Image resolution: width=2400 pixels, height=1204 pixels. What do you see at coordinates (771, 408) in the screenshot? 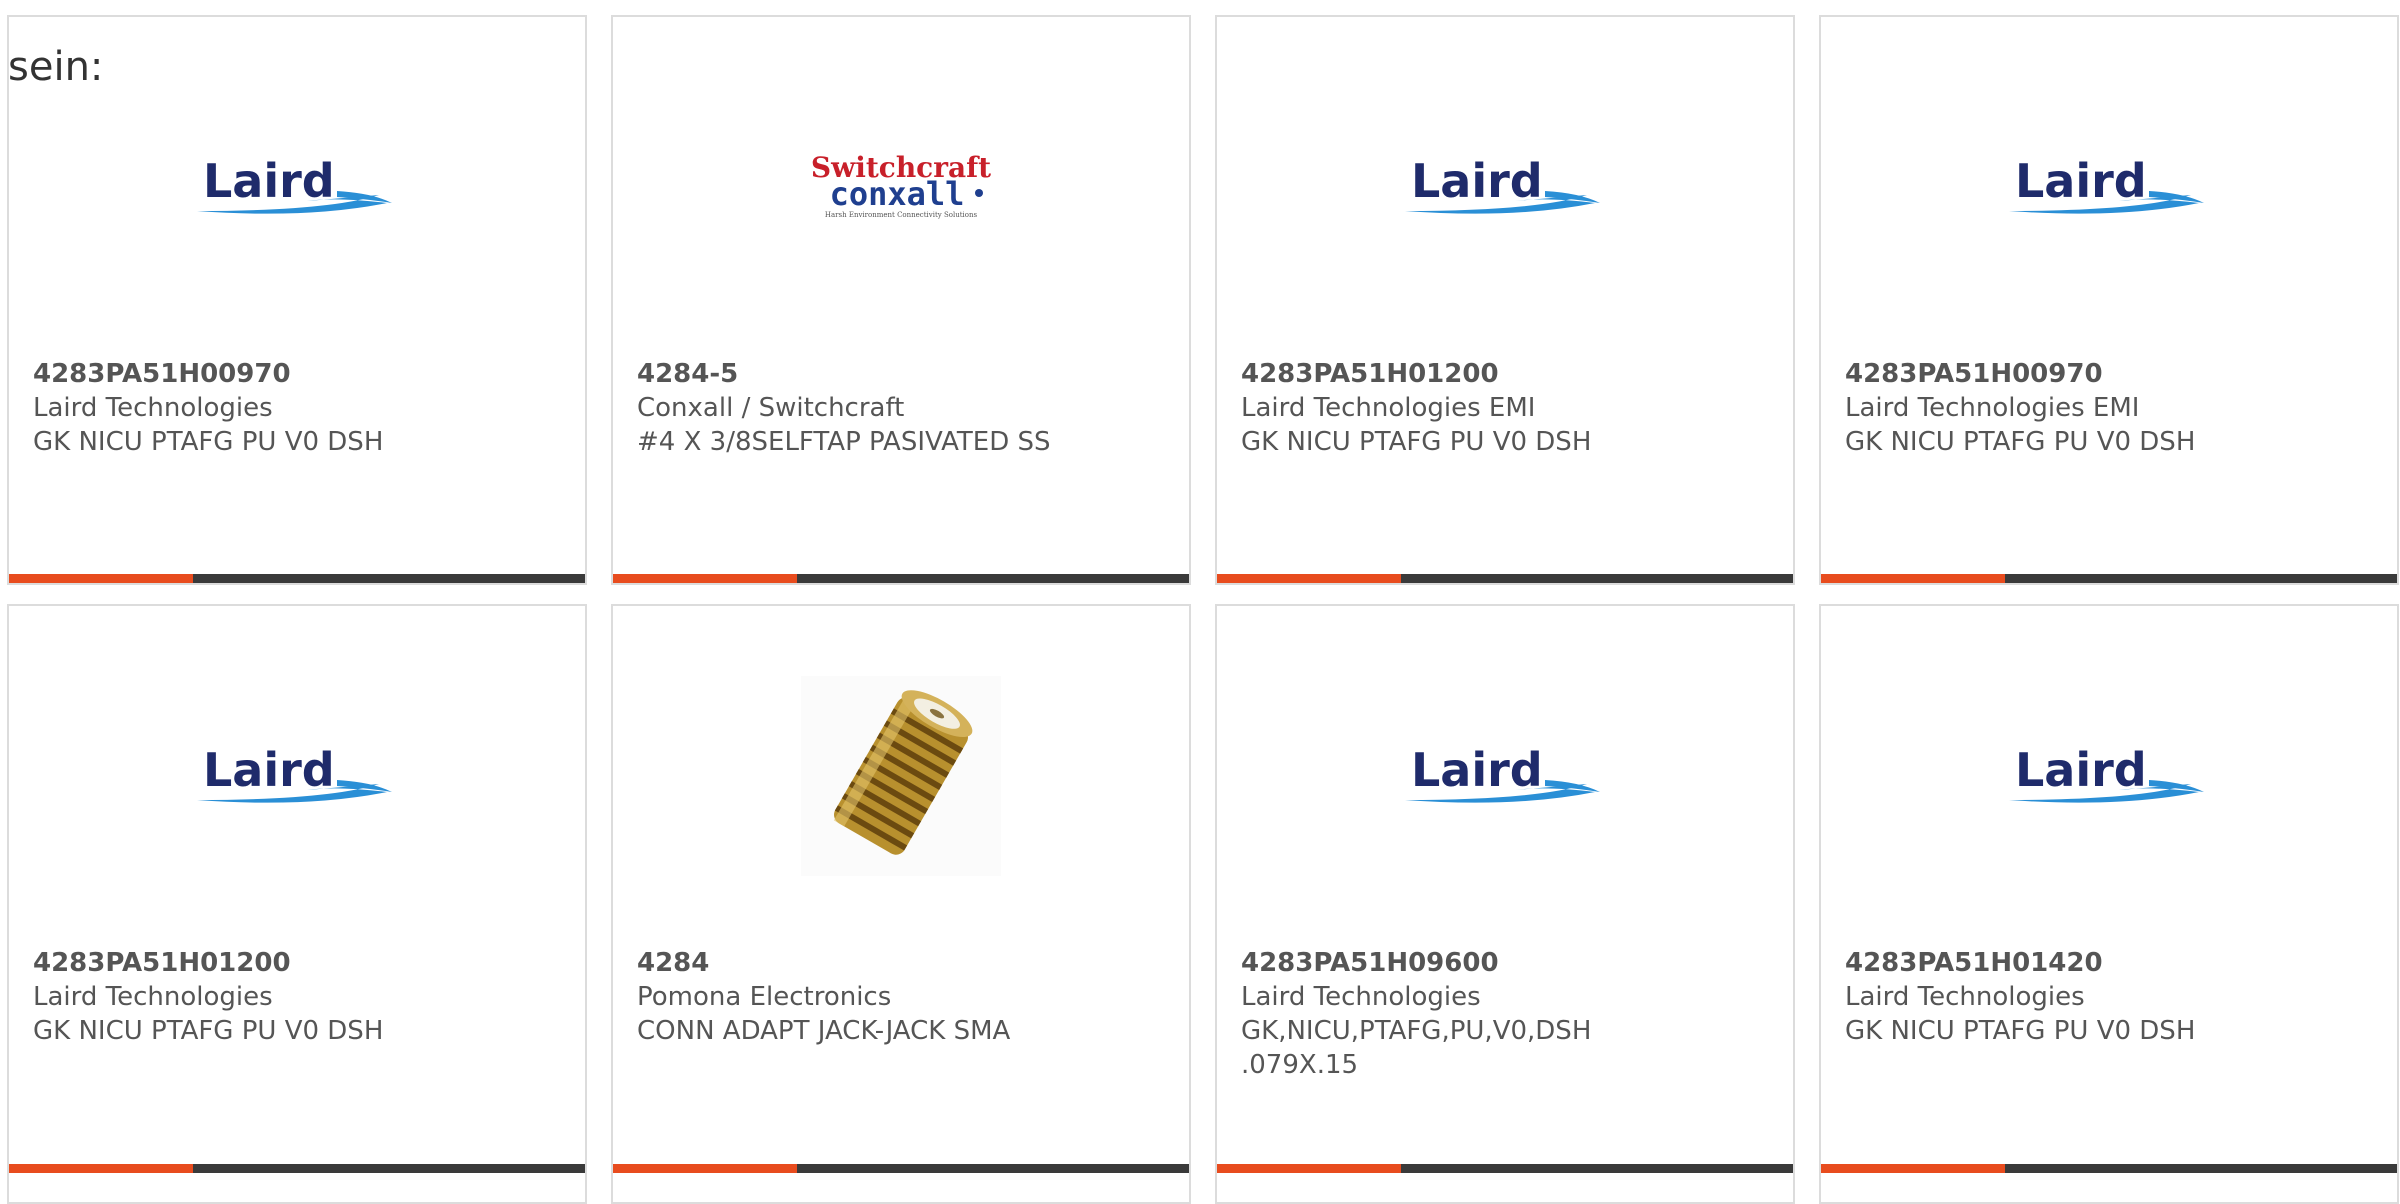
I see `manufacturer: Conxall / Switchcraft` at bounding box center [771, 408].